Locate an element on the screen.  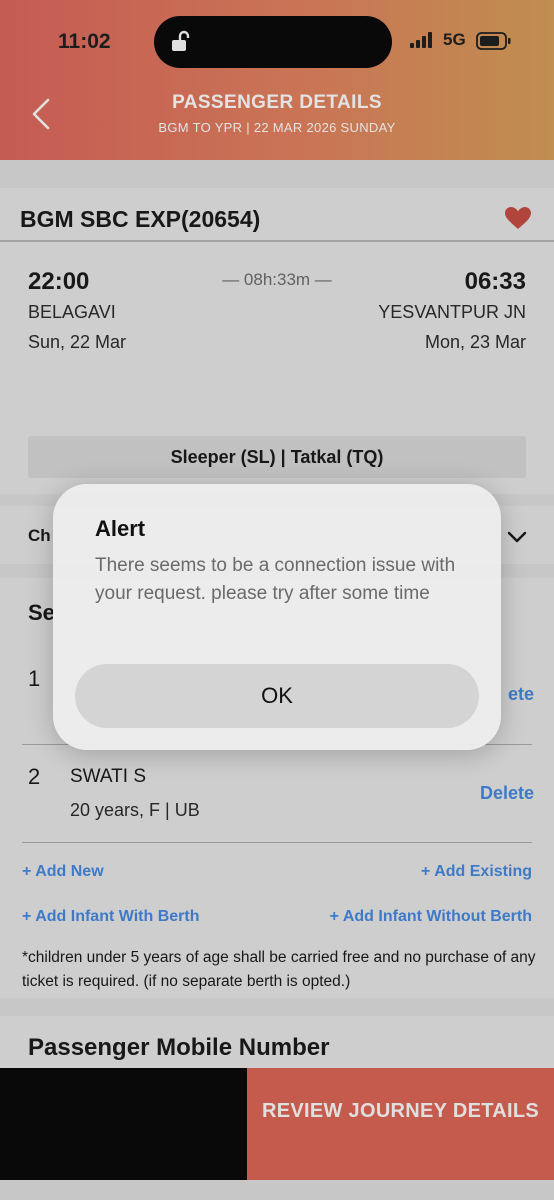
passenger-number: 1 is located at coordinates (34, 678).